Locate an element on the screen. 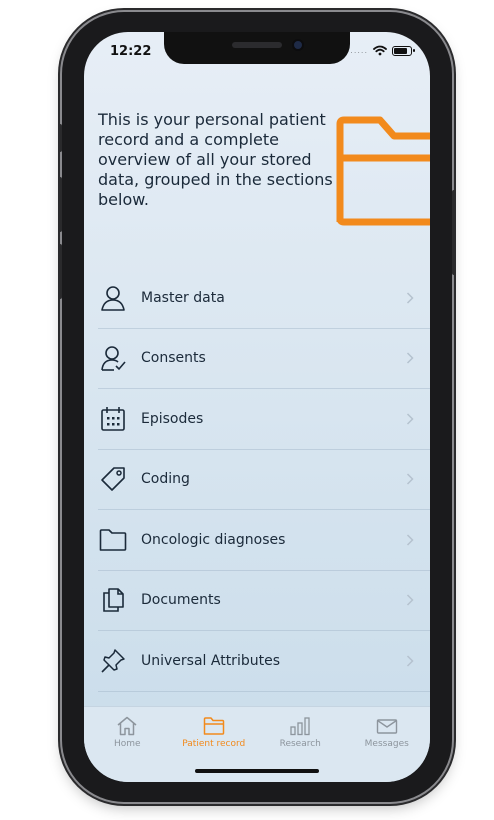 This screenshot has height=820, width=494. tab-messages: Messages is located at coordinates (387, 744).